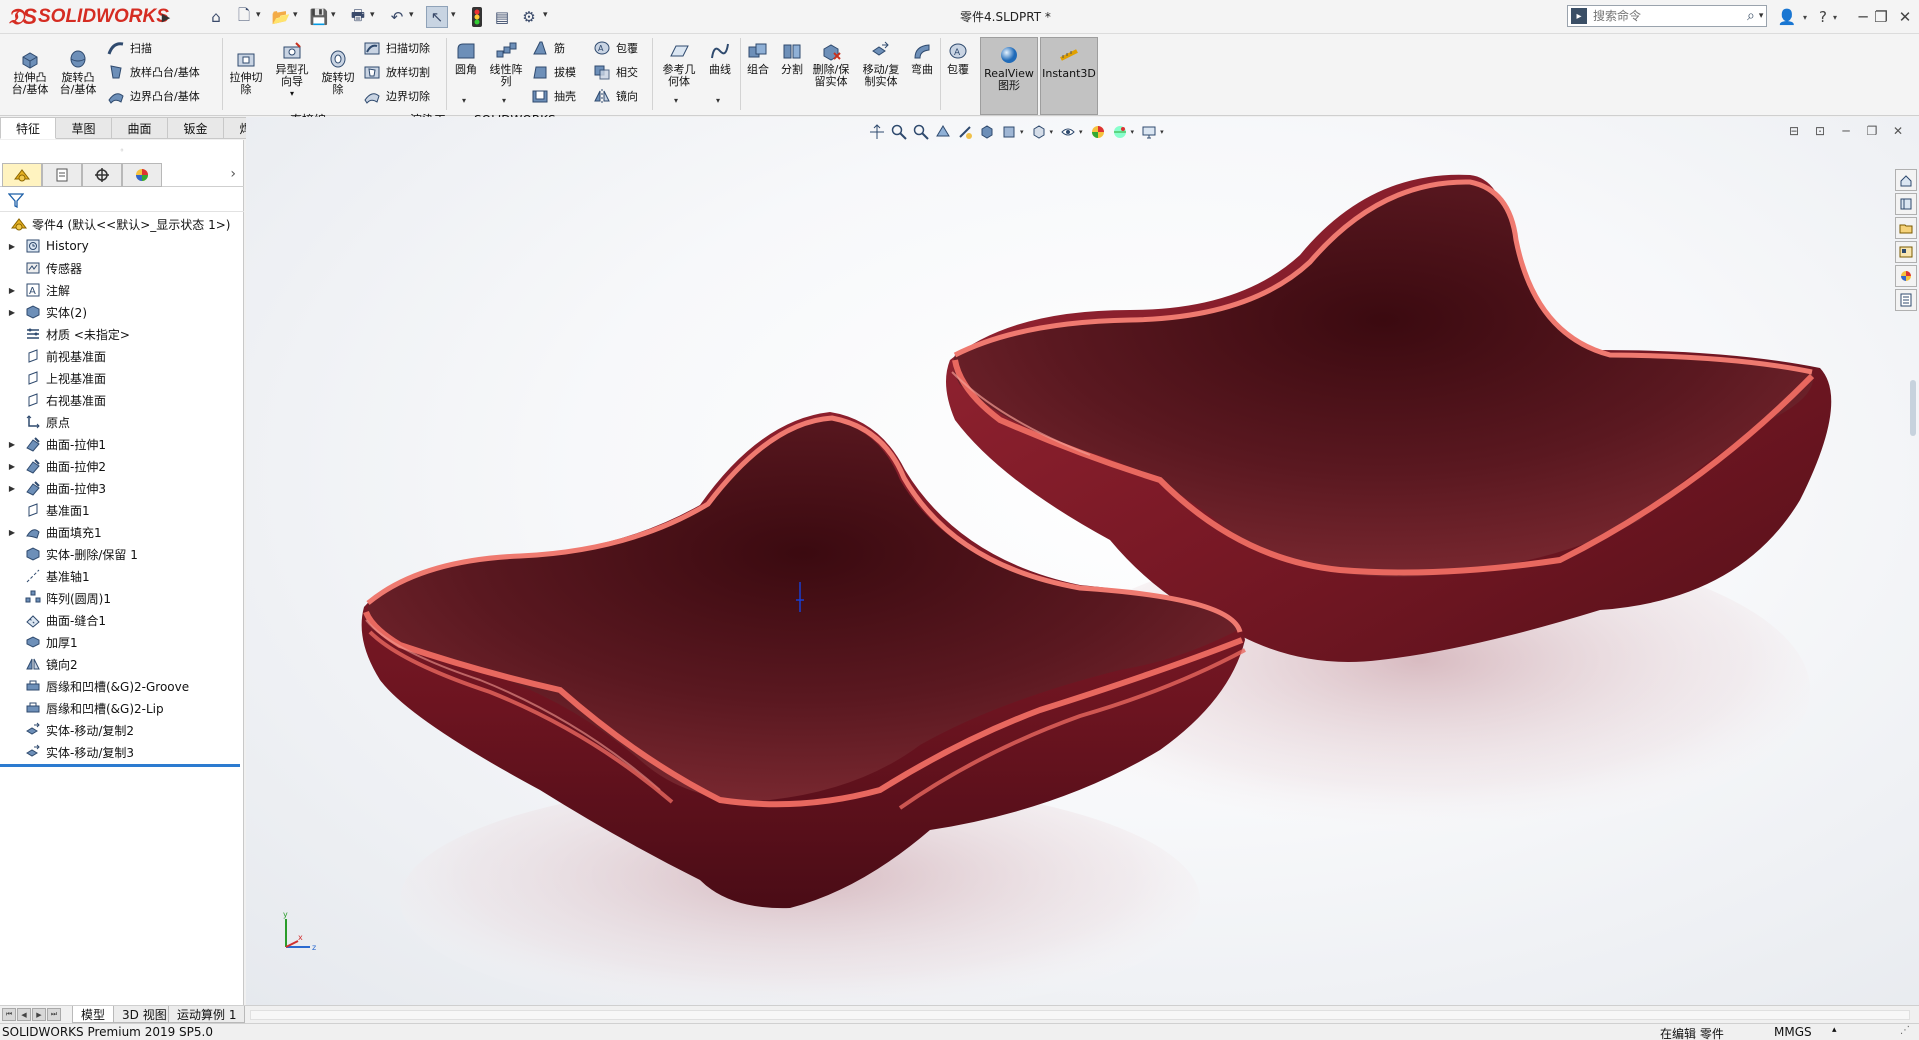  What do you see at coordinates (338, 72) in the screenshot?
I see `revolve-cut-button: 旋转切 除` at bounding box center [338, 72].